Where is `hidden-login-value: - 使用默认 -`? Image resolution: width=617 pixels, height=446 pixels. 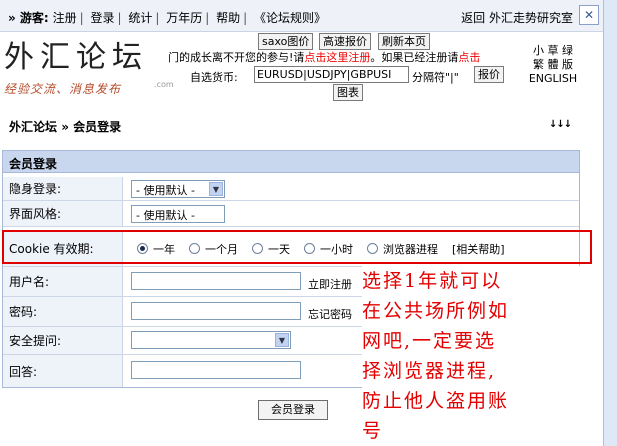
hidden-login-value: - 使用默认 - is located at coordinates (165, 190).